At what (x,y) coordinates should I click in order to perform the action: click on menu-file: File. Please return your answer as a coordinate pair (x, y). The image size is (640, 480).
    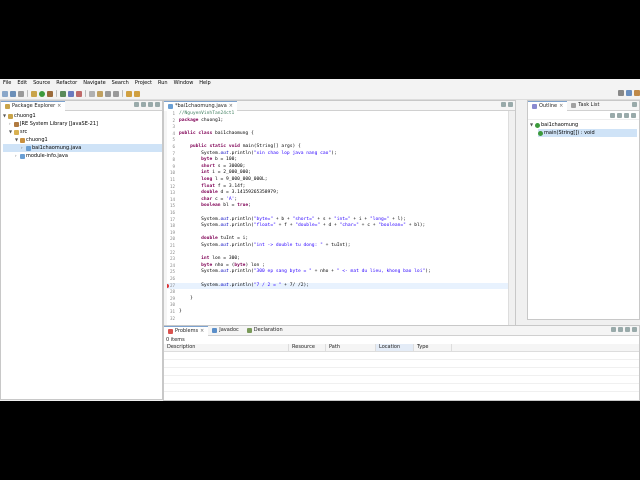
    Looking at the image, I should click on (7, 83).